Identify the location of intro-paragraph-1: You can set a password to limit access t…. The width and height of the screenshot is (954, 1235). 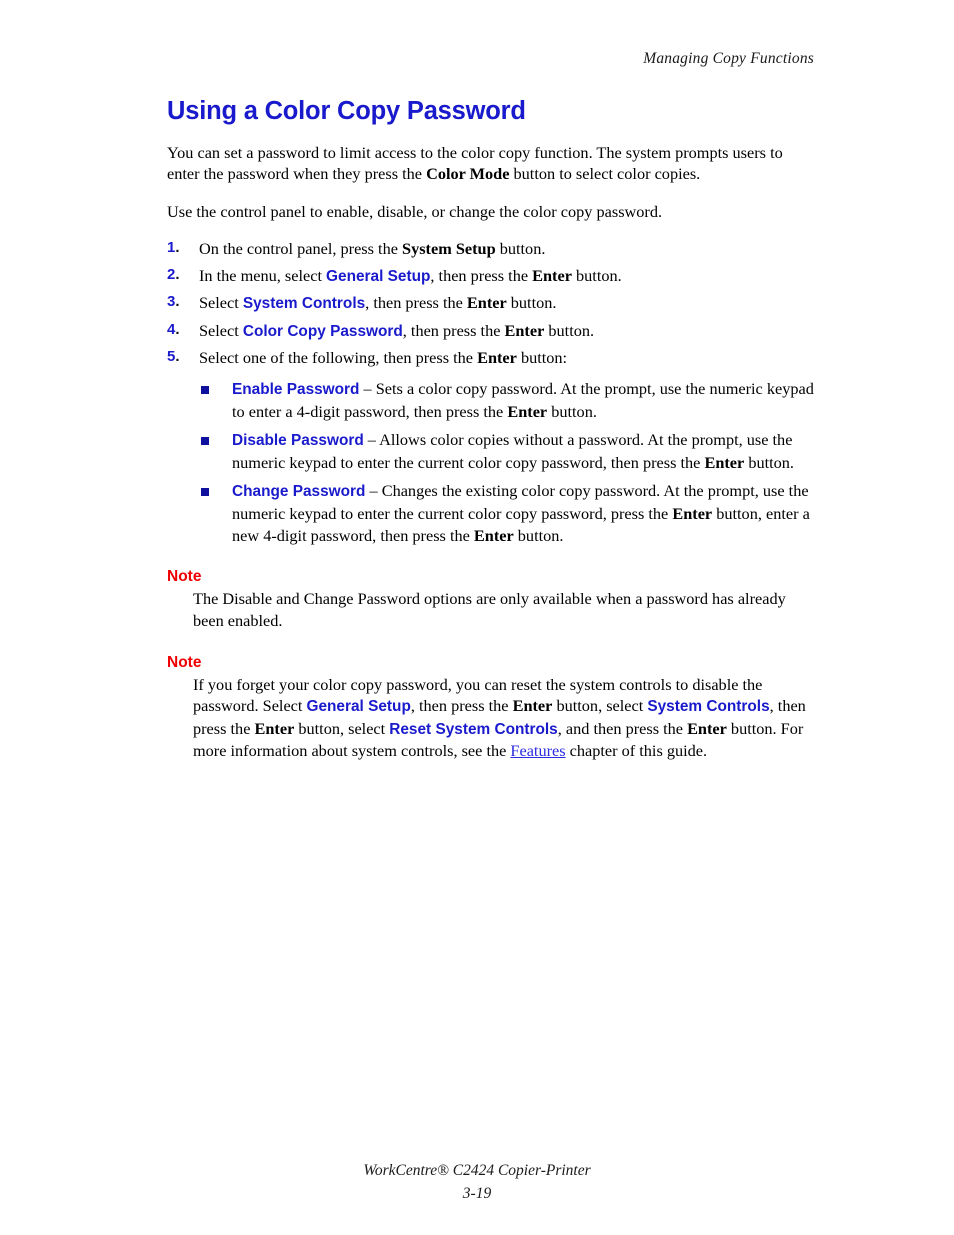
(491, 163).